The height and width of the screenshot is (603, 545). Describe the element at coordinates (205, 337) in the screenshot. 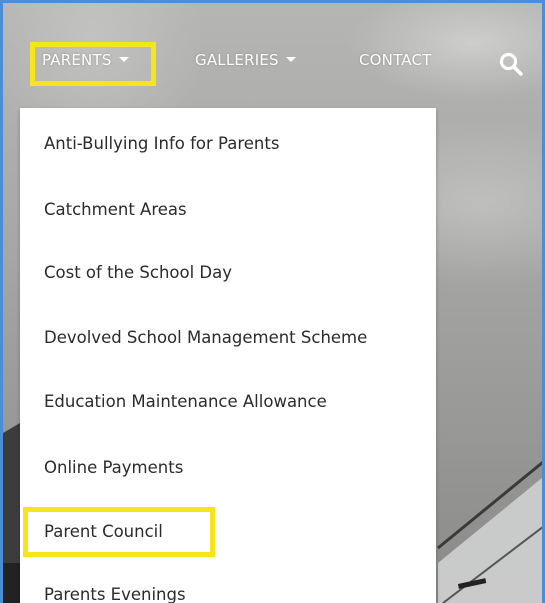

I see `menu-item-devolved-school-management: Devolved School Management Scheme` at that location.